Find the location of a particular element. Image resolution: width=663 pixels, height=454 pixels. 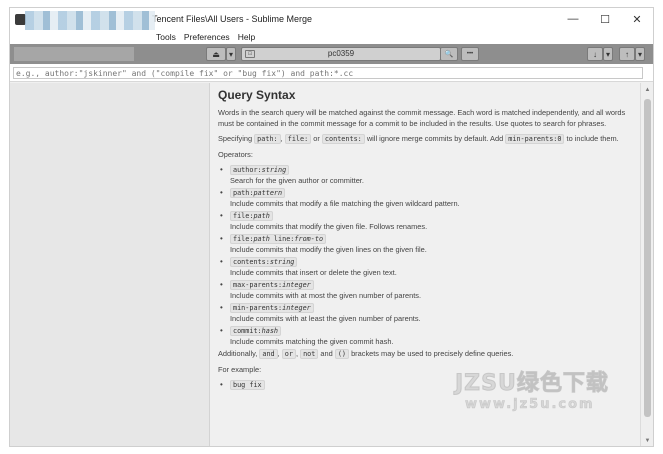

help-title: Query Syntax is located at coordinates (257, 95).